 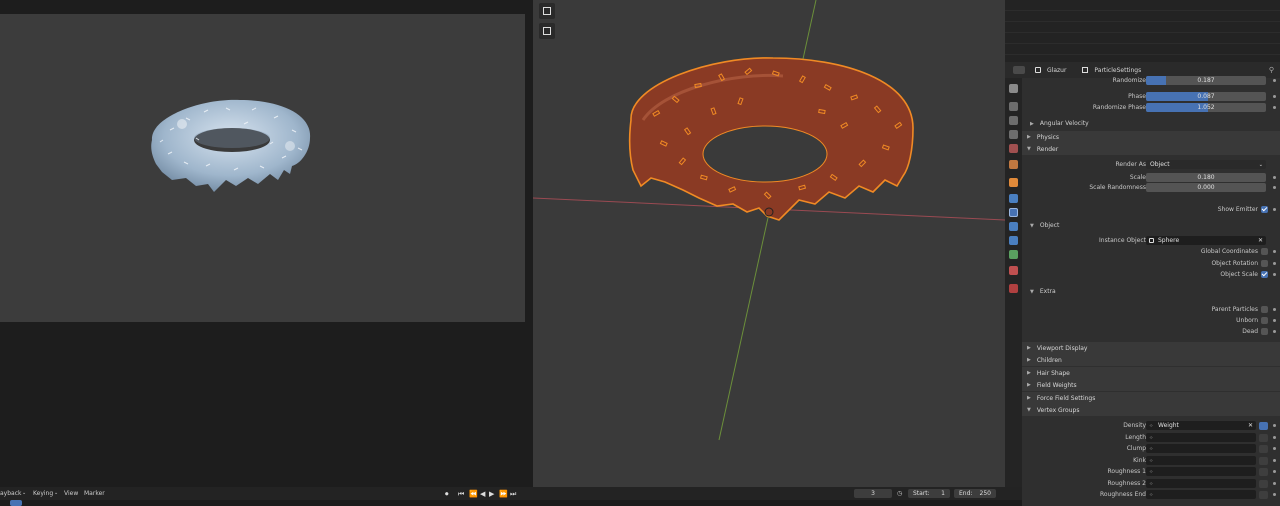 I want to click on kink-group-field: ⁘, so click(x=1201, y=460).